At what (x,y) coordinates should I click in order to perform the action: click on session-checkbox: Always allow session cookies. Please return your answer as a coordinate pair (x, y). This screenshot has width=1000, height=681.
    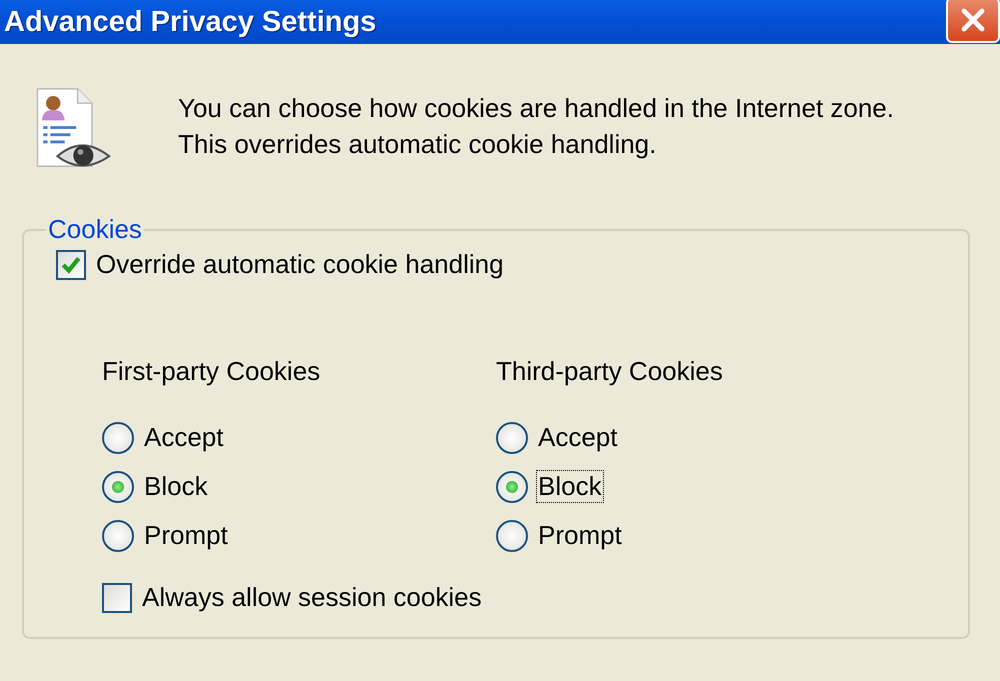
    Looking at the image, I should click on (535, 597).